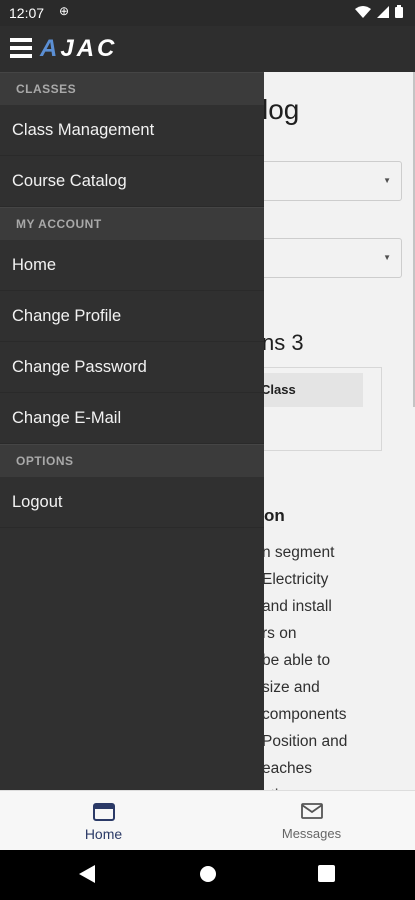 The height and width of the screenshot is (900, 415). What do you see at coordinates (399, 11) in the screenshot?
I see `battery-icon` at bounding box center [399, 11].